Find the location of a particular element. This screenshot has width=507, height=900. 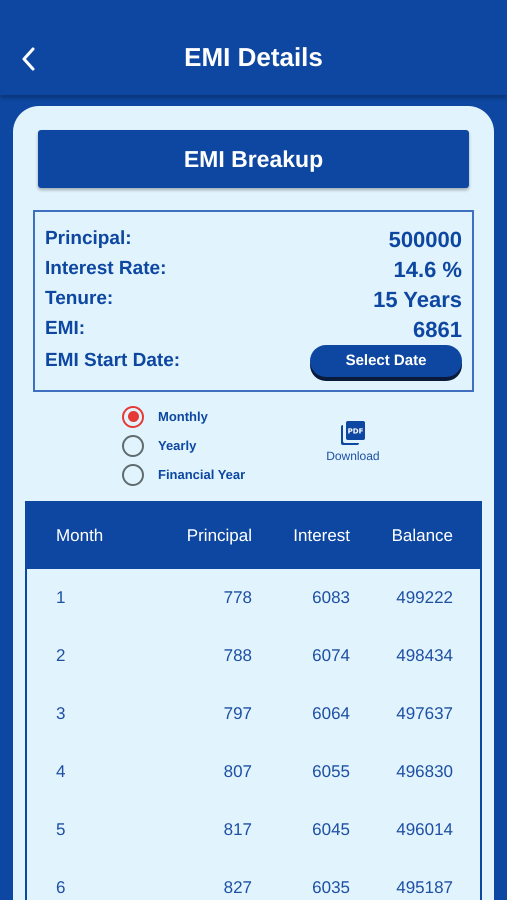

table-cell-text: 496830 is located at coordinates (424, 772).